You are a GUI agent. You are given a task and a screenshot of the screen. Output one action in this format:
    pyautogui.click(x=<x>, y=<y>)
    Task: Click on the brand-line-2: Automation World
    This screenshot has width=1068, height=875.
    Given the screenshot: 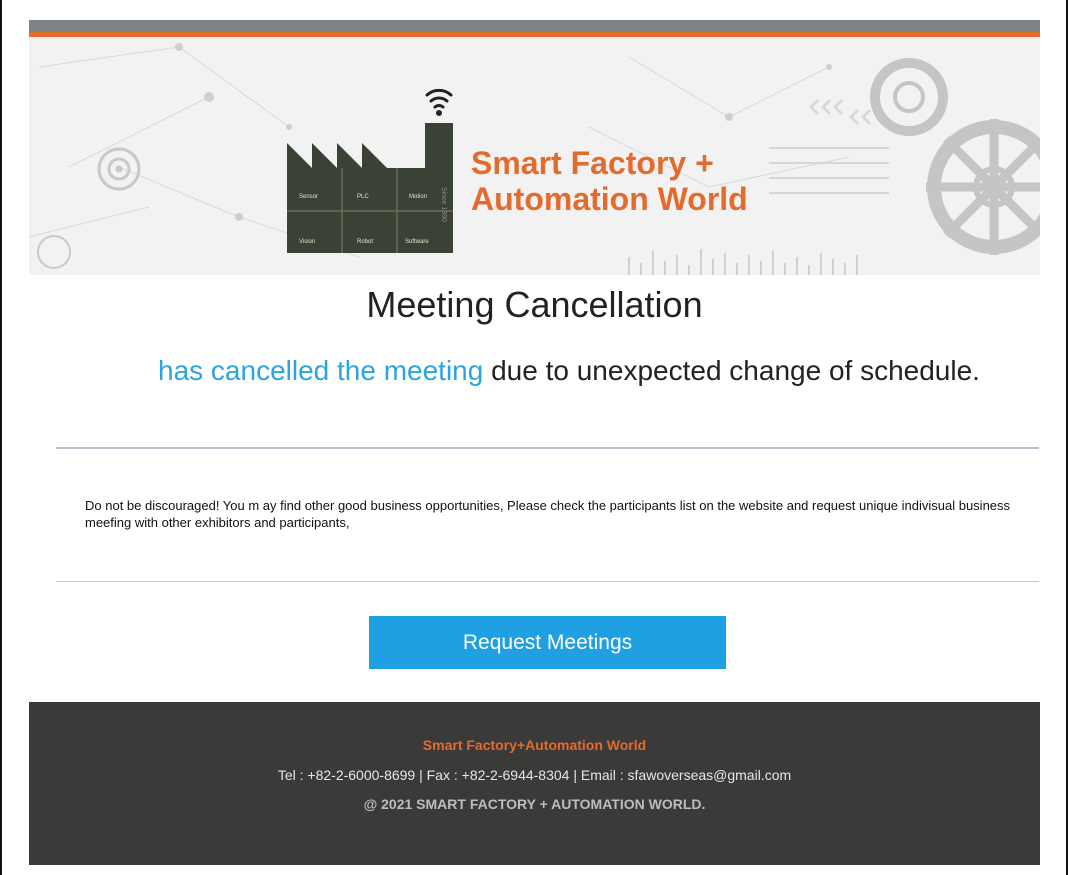 What is the action you would take?
    pyautogui.click(x=609, y=199)
    